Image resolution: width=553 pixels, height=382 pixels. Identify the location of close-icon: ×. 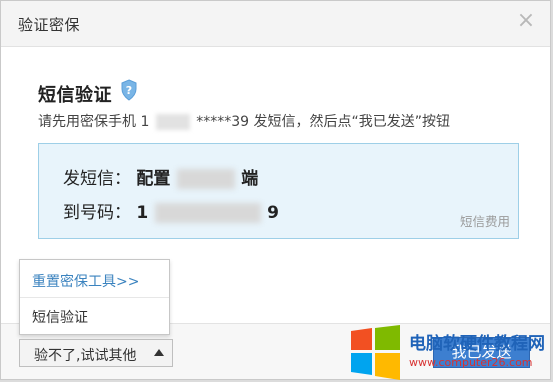
(526, 21).